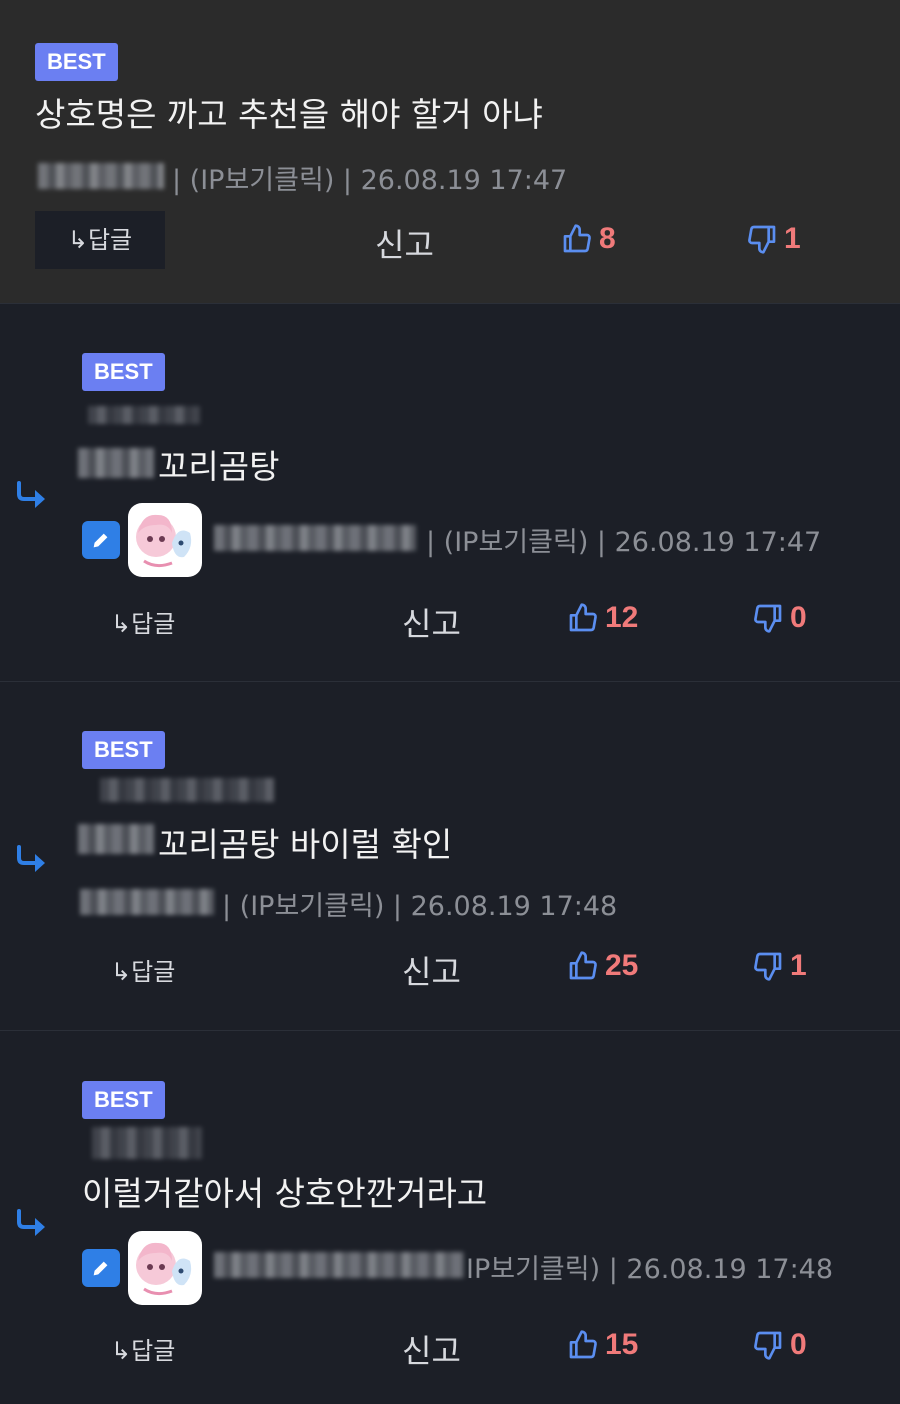  What do you see at coordinates (289, 114) in the screenshot?
I see `comment-text: 상호명은 까고 추천을 해야 할거 아냐` at bounding box center [289, 114].